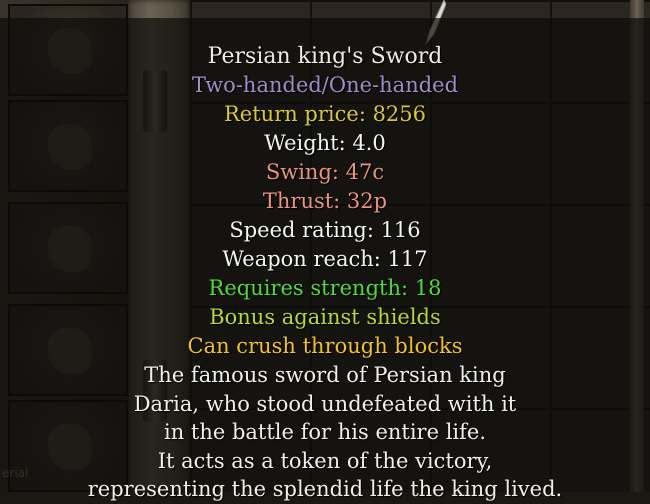 This screenshot has height=504, width=650. What do you see at coordinates (325, 317) in the screenshot?
I see `bonus-against-shields: Bonus against shields` at bounding box center [325, 317].